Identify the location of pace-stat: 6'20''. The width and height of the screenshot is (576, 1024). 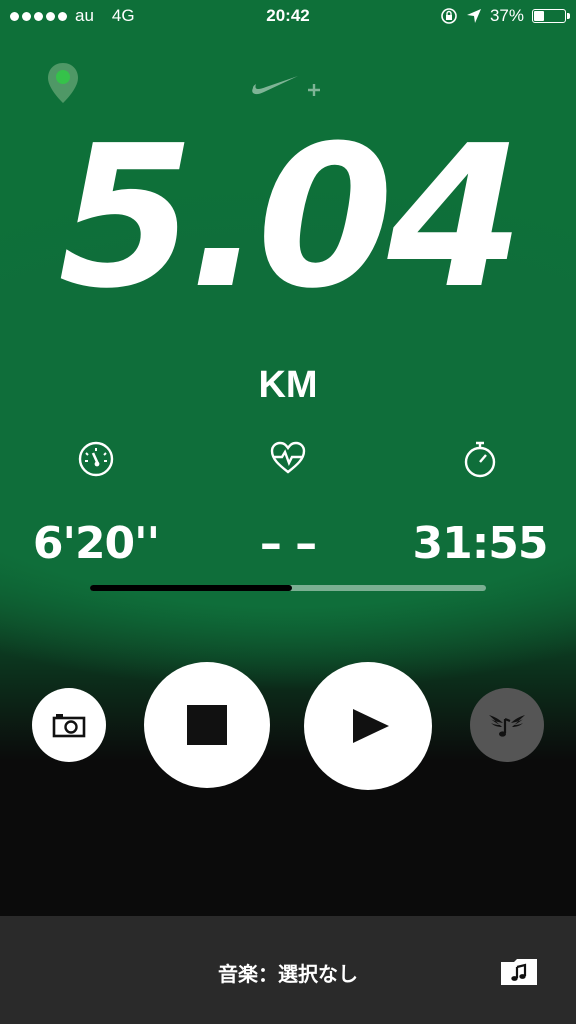
(96, 504).